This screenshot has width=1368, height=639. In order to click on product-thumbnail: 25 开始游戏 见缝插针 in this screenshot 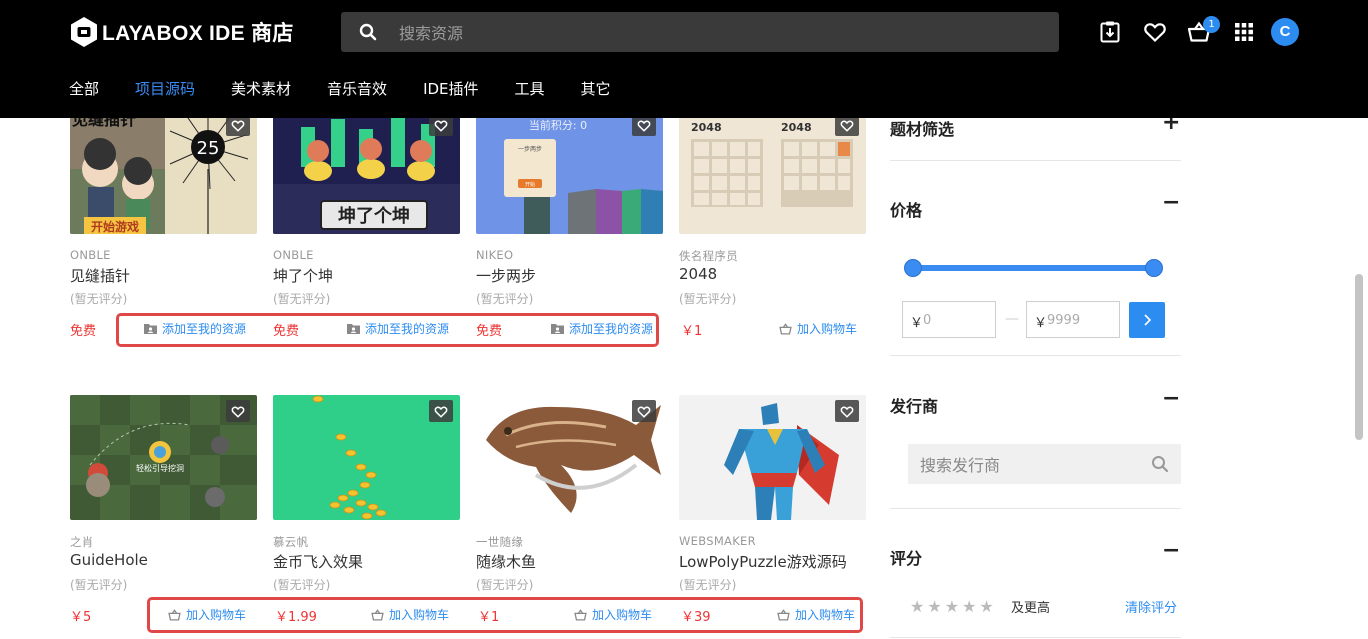, I will do `click(163, 171)`.